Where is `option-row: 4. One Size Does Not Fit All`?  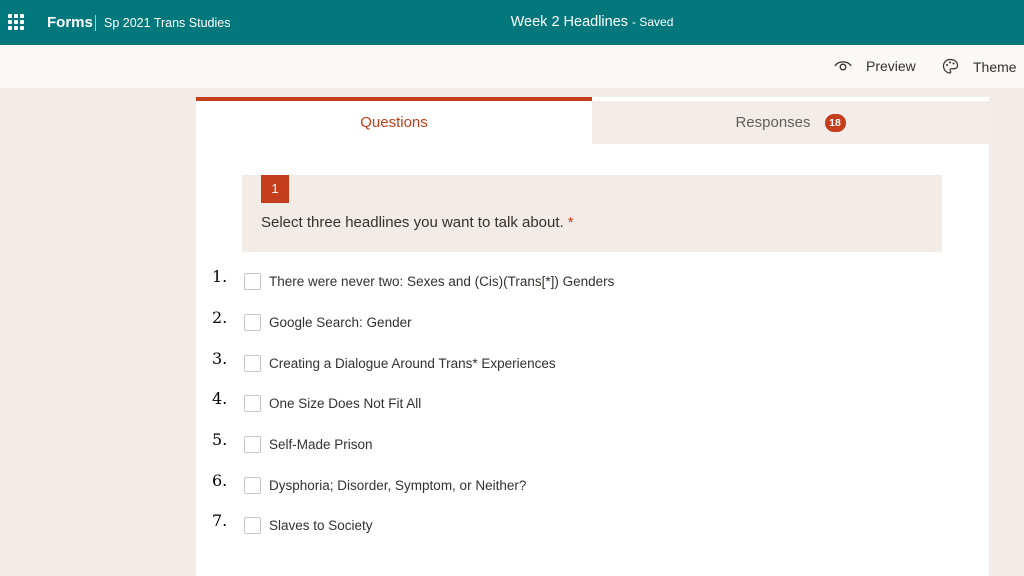
option-row: 4. One Size Does Not Fit All is located at coordinates (592, 403).